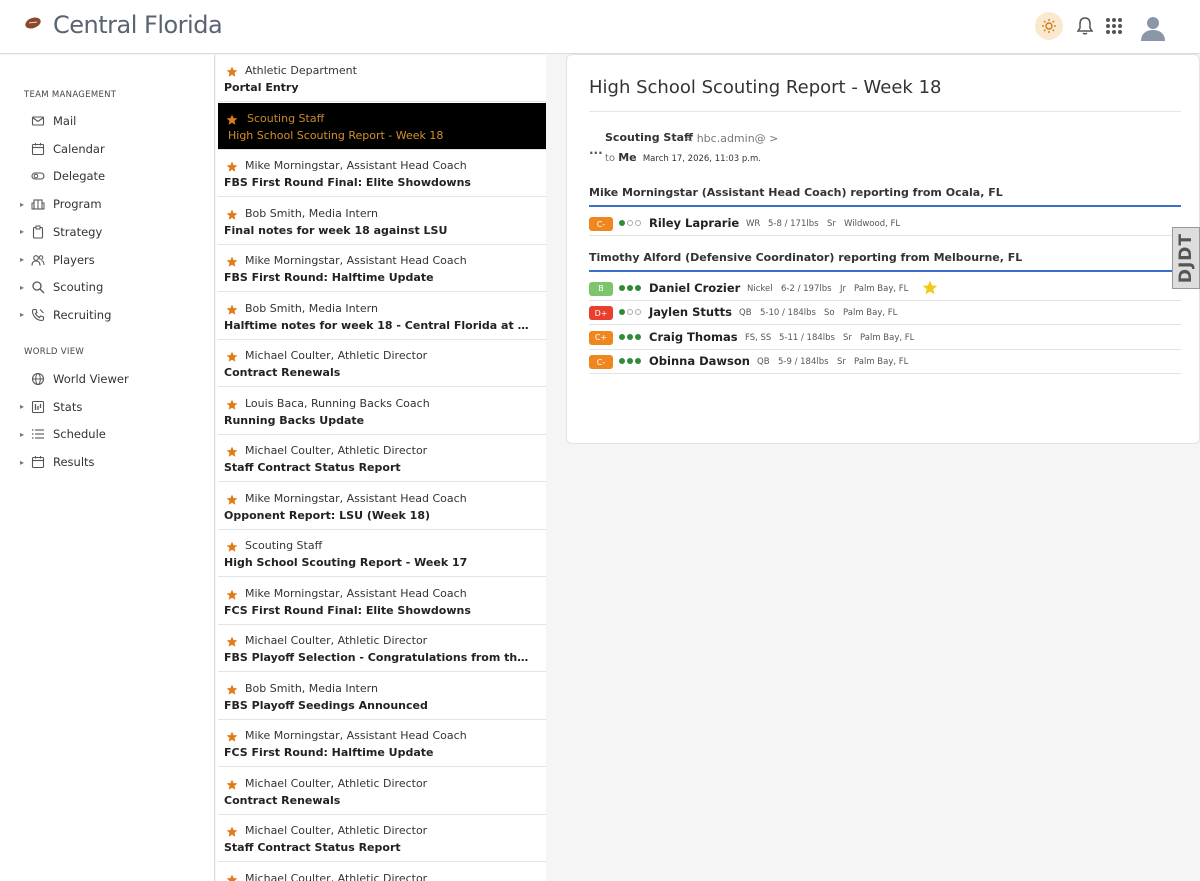 The width and height of the screenshot is (1200, 881). I want to click on player-name: Daniel Crozier, so click(694, 288).